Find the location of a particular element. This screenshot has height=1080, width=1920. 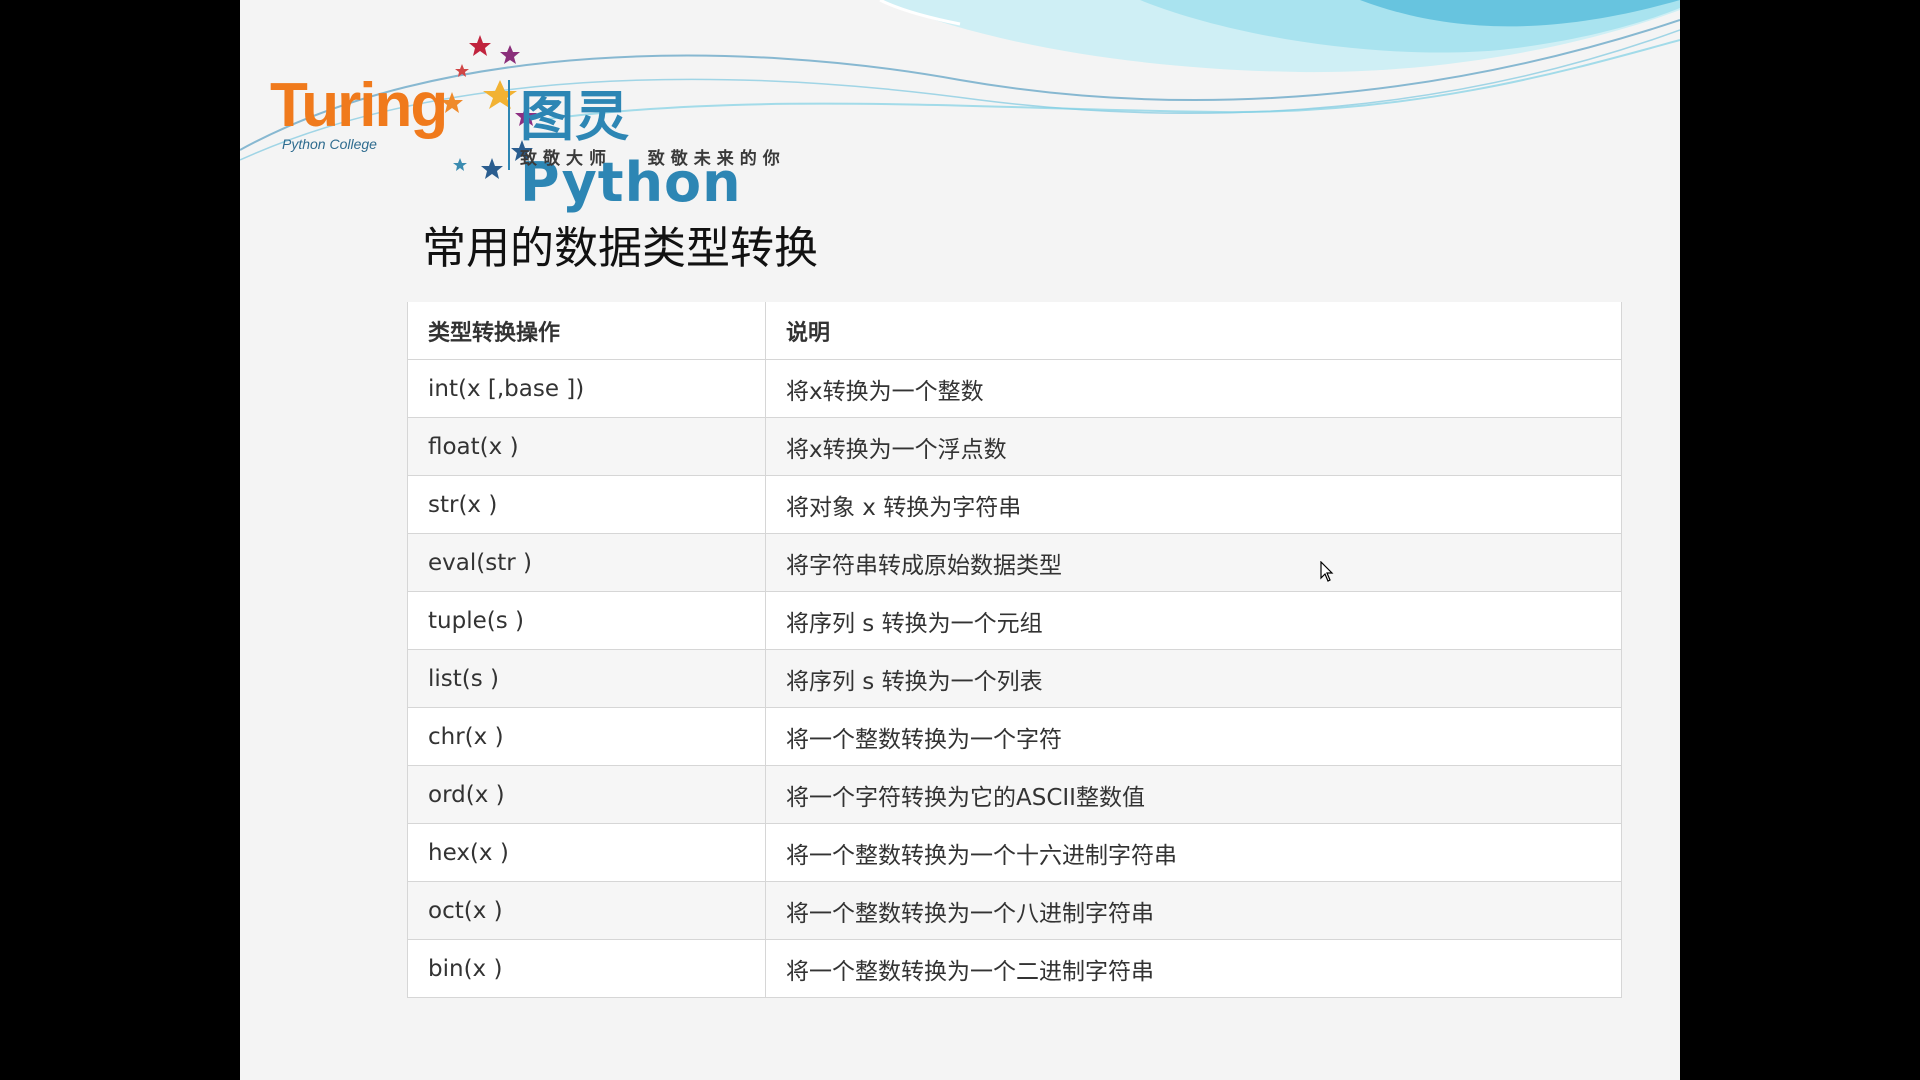

table-row: tuple(s ) 将序列 s 转换为一个元组 is located at coordinates (1014, 620).